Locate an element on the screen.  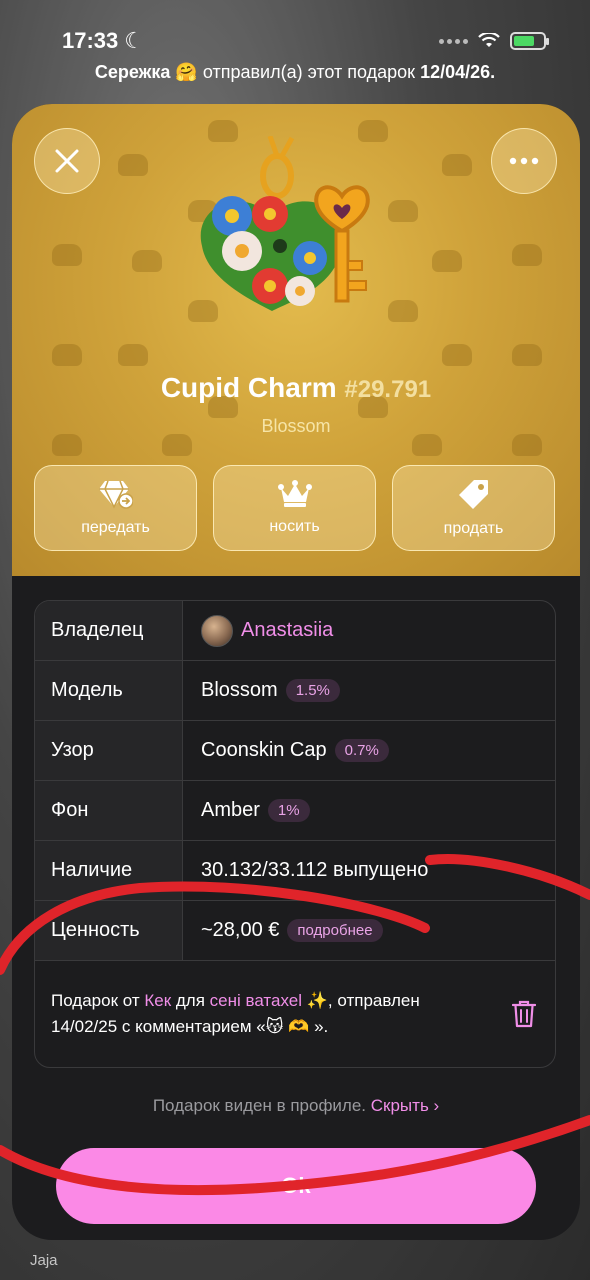
more-options-button is located at coordinates (524, 161).